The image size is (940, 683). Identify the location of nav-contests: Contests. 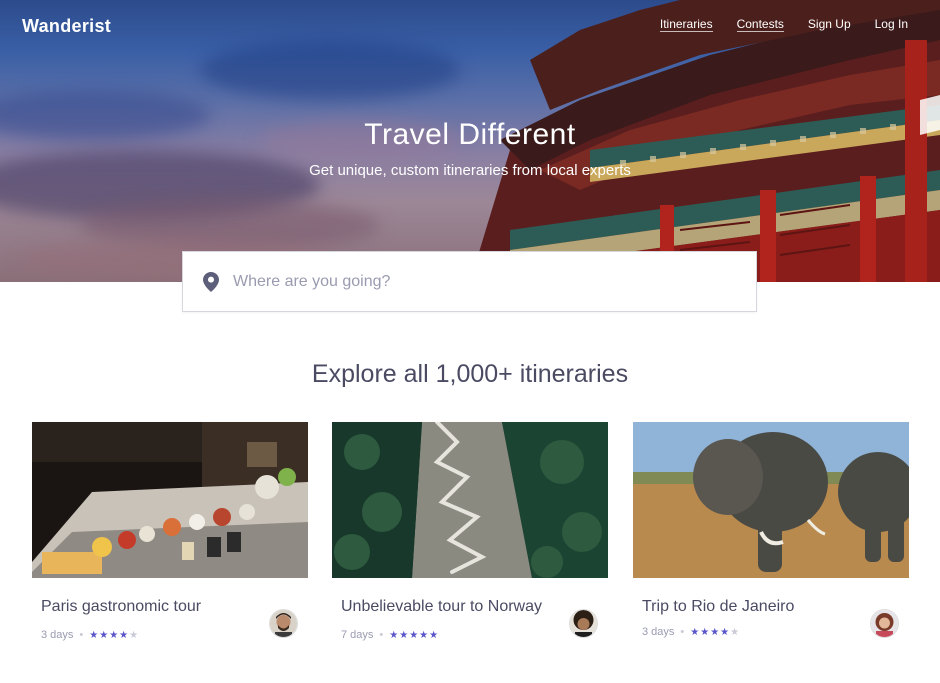
(760, 24).